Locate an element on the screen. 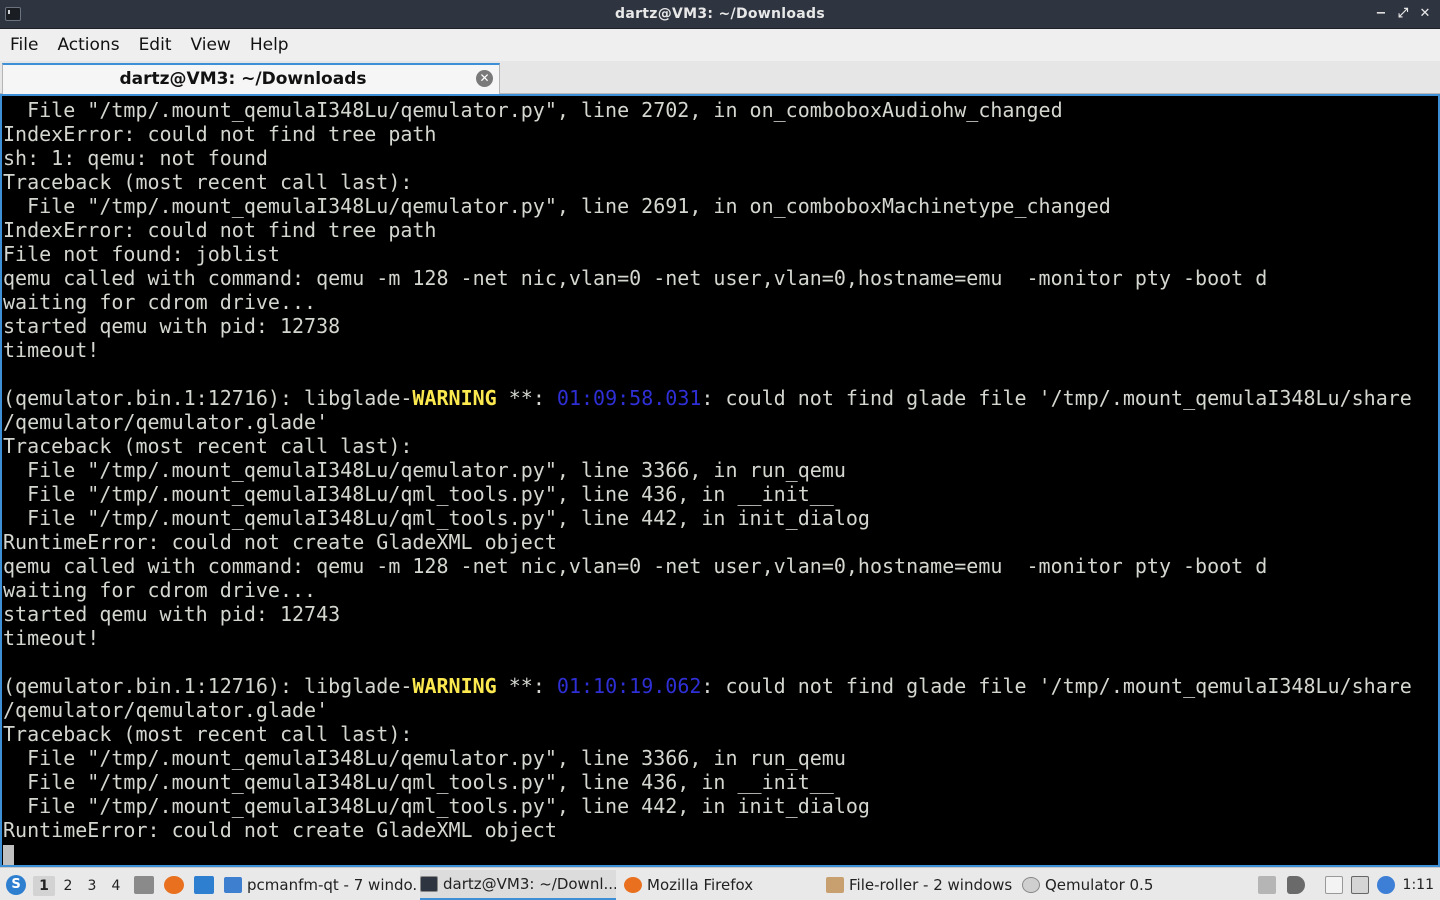 This screenshot has width=1440, height=900. clock: 1:11 is located at coordinates (1418, 885).